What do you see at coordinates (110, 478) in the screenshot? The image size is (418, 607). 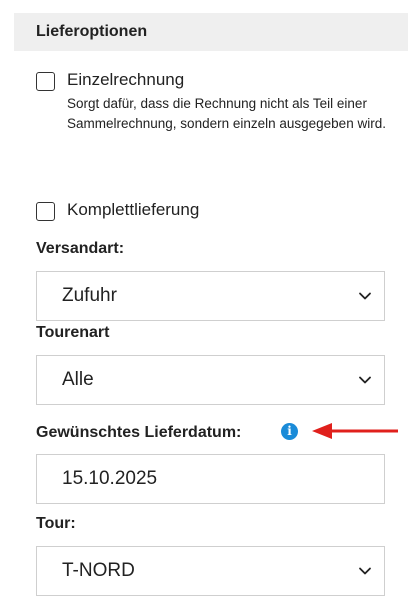 I see `lieferdatum-value: 15.10.2025` at bounding box center [110, 478].